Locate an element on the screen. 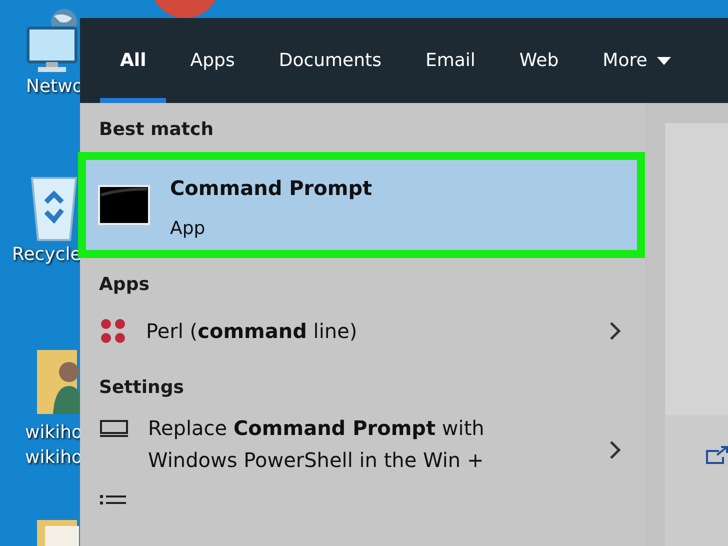  dots-icon is located at coordinates (113, 331).